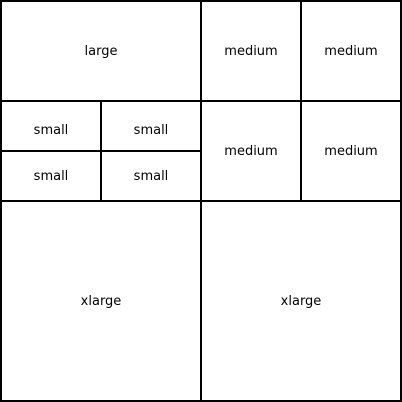 The height and width of the screenshot is (402, 402). I want to click on cell-label: large, so click(101, 51).